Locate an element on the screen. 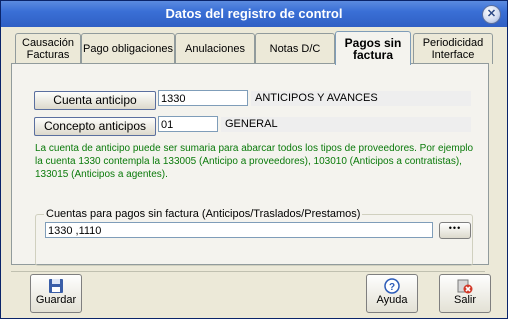 The height and width of the screenshot is (319, 508). tab-label: Pago obligaciones is located at coordinates (128, 49).